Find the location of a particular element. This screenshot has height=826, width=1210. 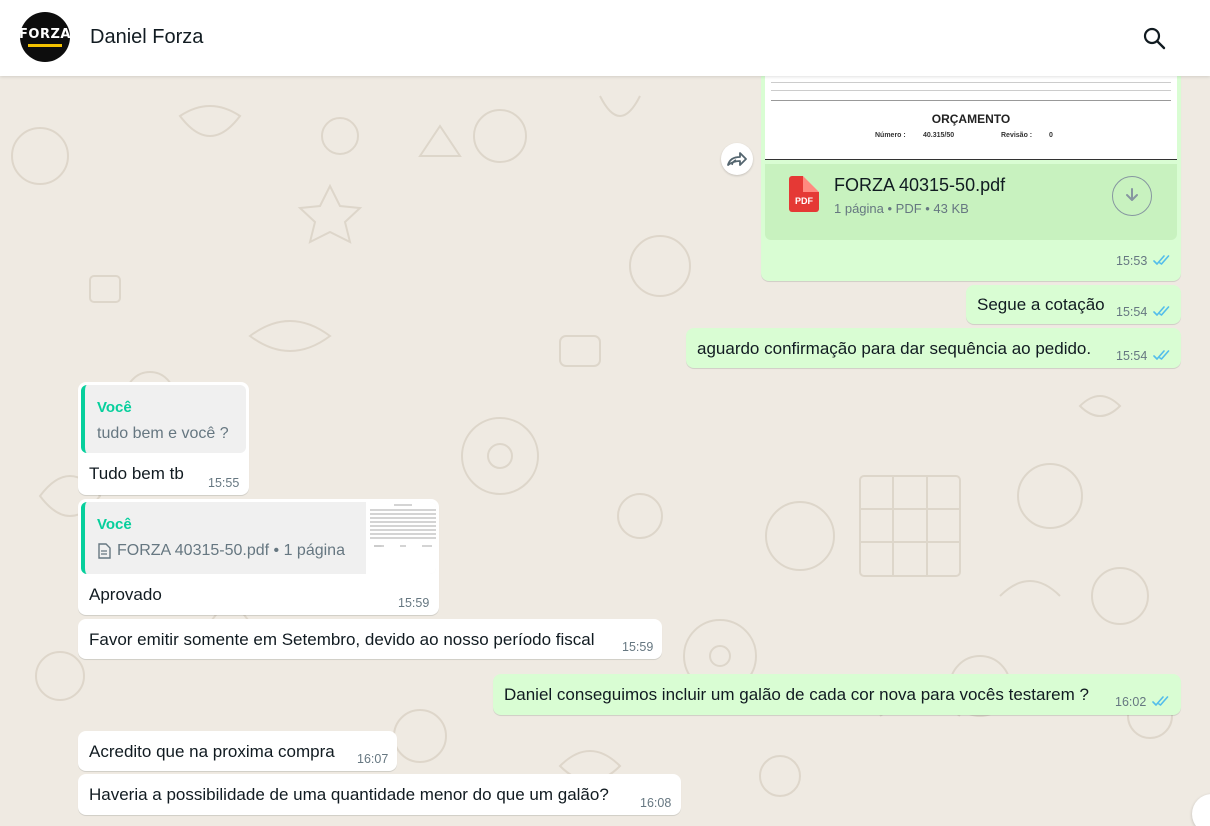

pdf-preview-revisao-value: 0 is located at coordinates (1051, 135).